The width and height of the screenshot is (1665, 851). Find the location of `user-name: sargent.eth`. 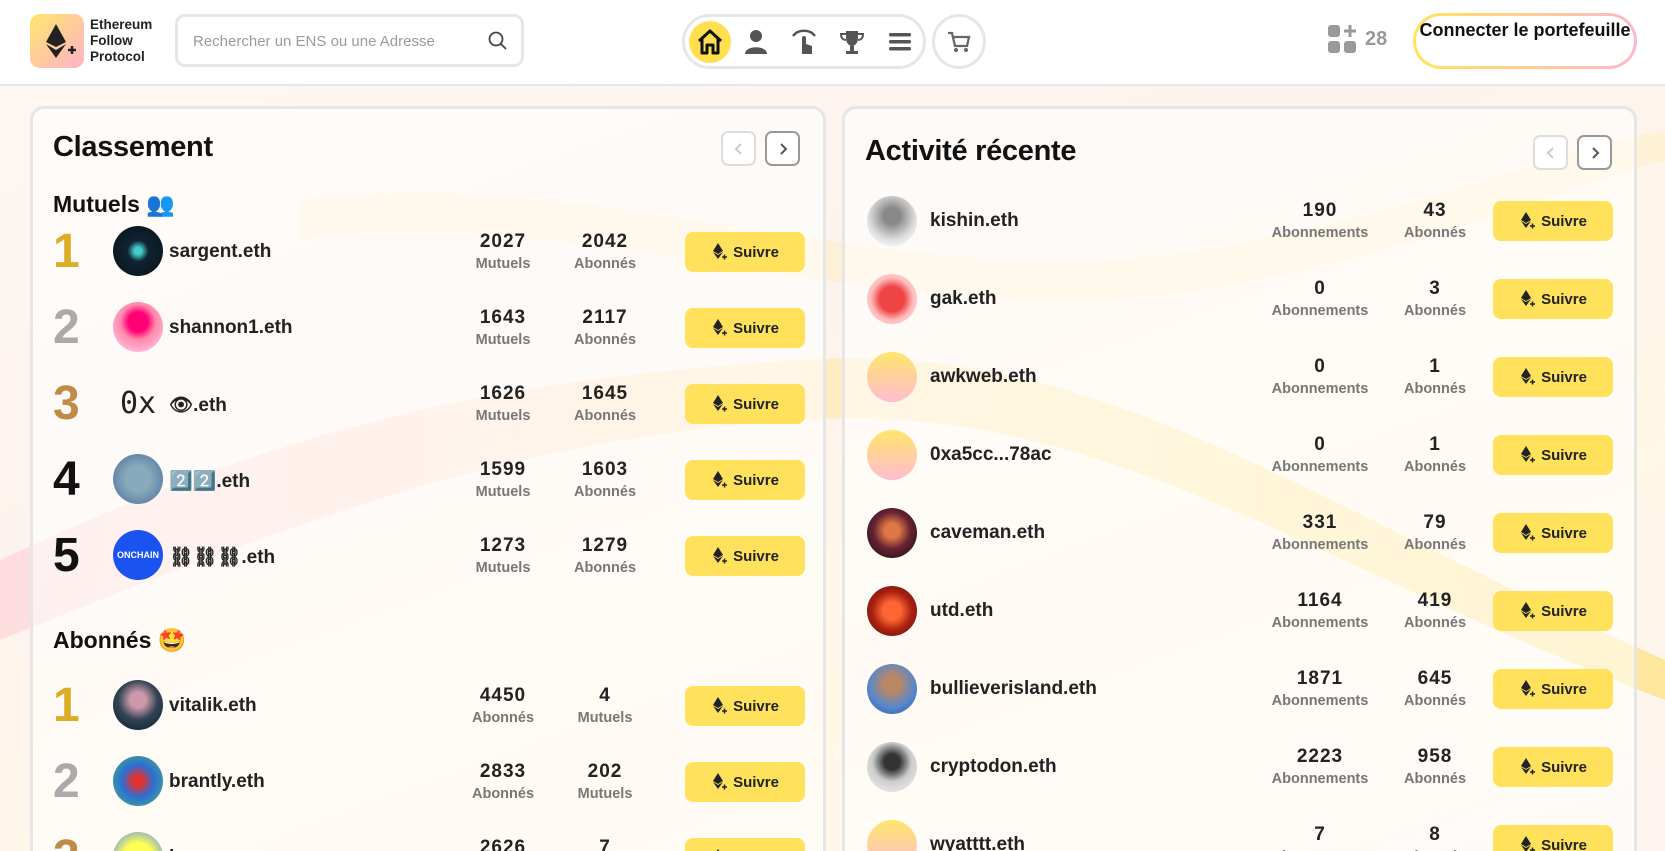

user-name: sargent.eth is located at coordinates (220, 252).